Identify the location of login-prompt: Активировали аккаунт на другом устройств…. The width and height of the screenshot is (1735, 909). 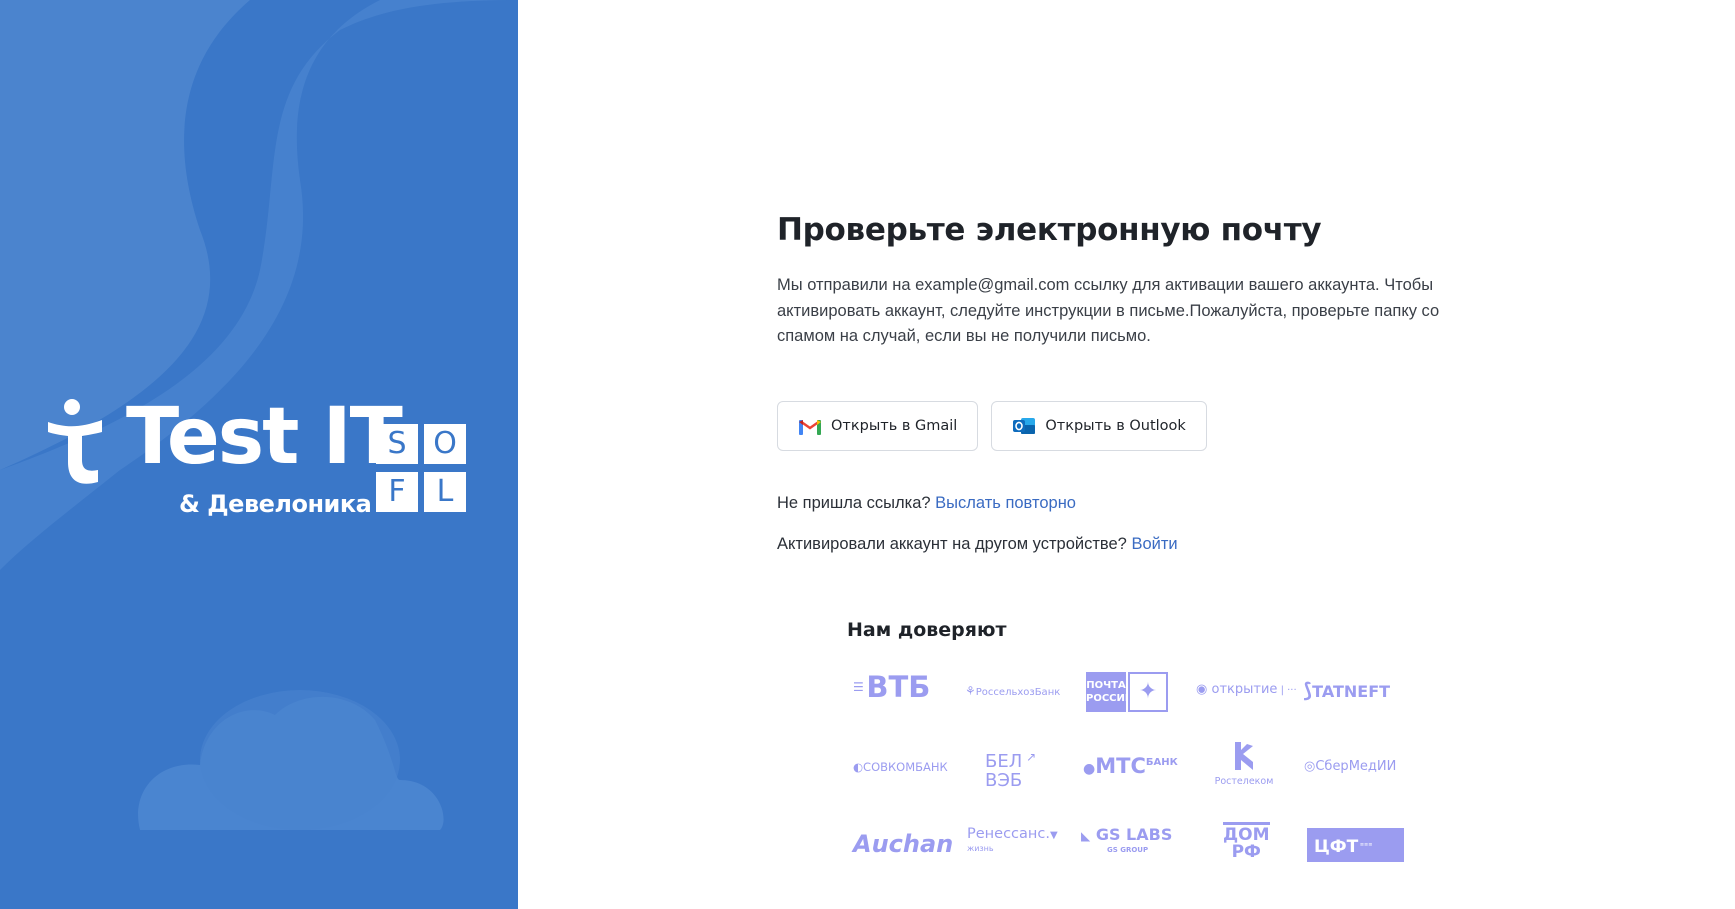
(952, 544).